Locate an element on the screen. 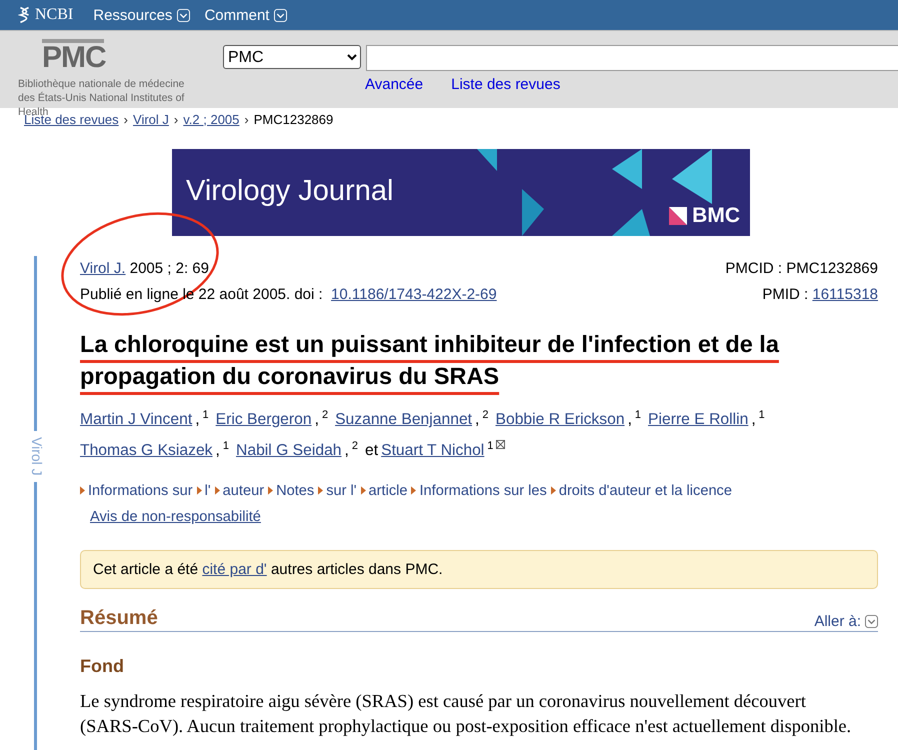  search-field is located at coordinates (632, 58).